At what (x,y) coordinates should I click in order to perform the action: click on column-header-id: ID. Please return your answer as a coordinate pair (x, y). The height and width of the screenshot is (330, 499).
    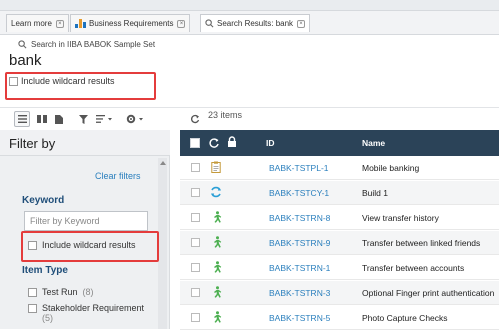
    Looking at the image, I should click on (270, 143).